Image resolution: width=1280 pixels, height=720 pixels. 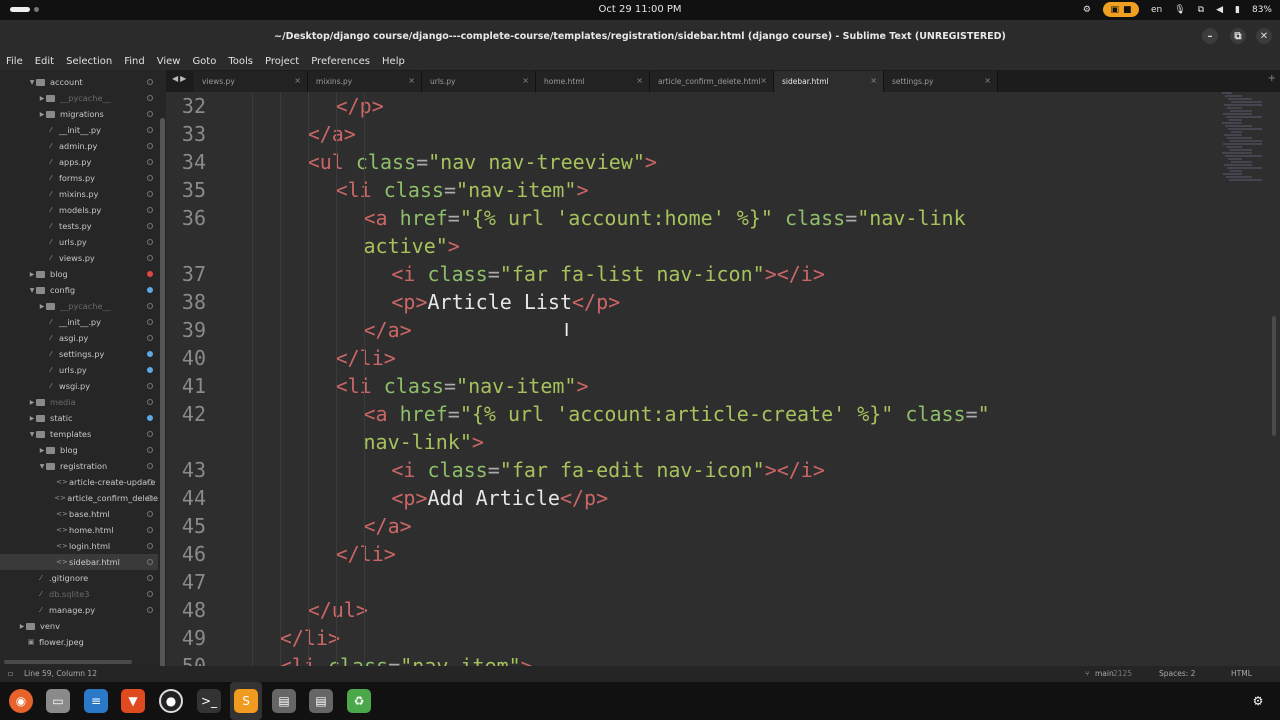 What do you see at coordinates (79, 338) in the screenshot?
I see `sidebar-item: ⁄ asgi.py` at bounding box center [79, 338].